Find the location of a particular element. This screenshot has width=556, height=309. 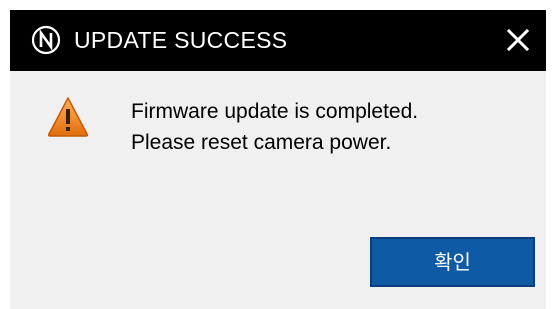

message-line: Please reset camera power. is located at coordinates (261, 142).